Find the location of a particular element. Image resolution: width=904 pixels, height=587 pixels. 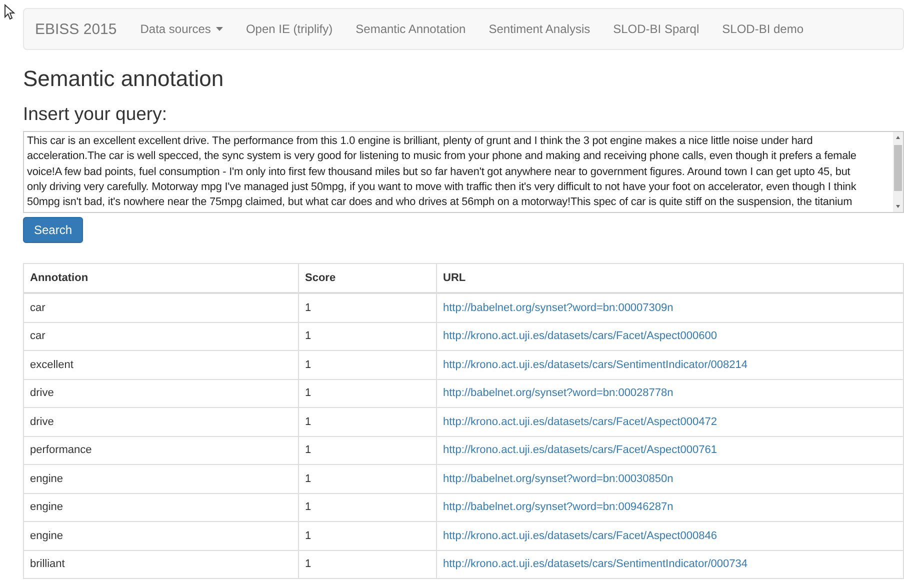

brand-link: EBISS 2015 is located at coordinates (76, 29).